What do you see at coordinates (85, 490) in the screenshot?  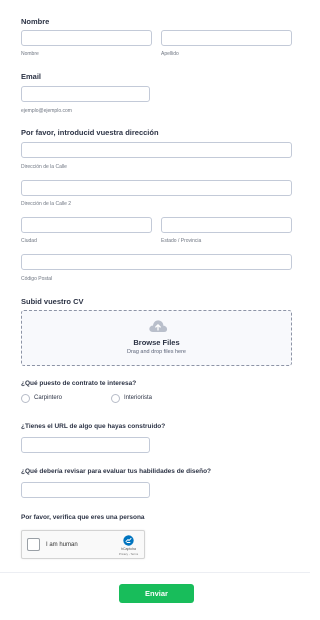 I see `design-input` at bounding box center [85, 490].